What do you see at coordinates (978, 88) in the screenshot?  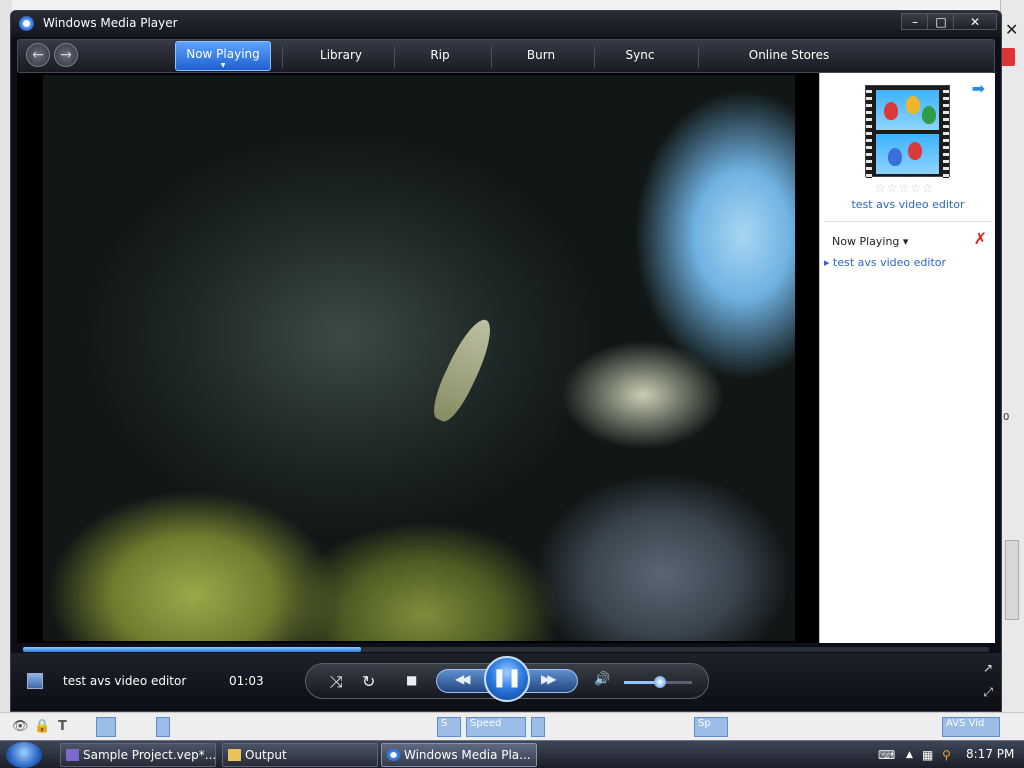 I see `arrow-right-icon: ➡` at bounding box center [978, 88].